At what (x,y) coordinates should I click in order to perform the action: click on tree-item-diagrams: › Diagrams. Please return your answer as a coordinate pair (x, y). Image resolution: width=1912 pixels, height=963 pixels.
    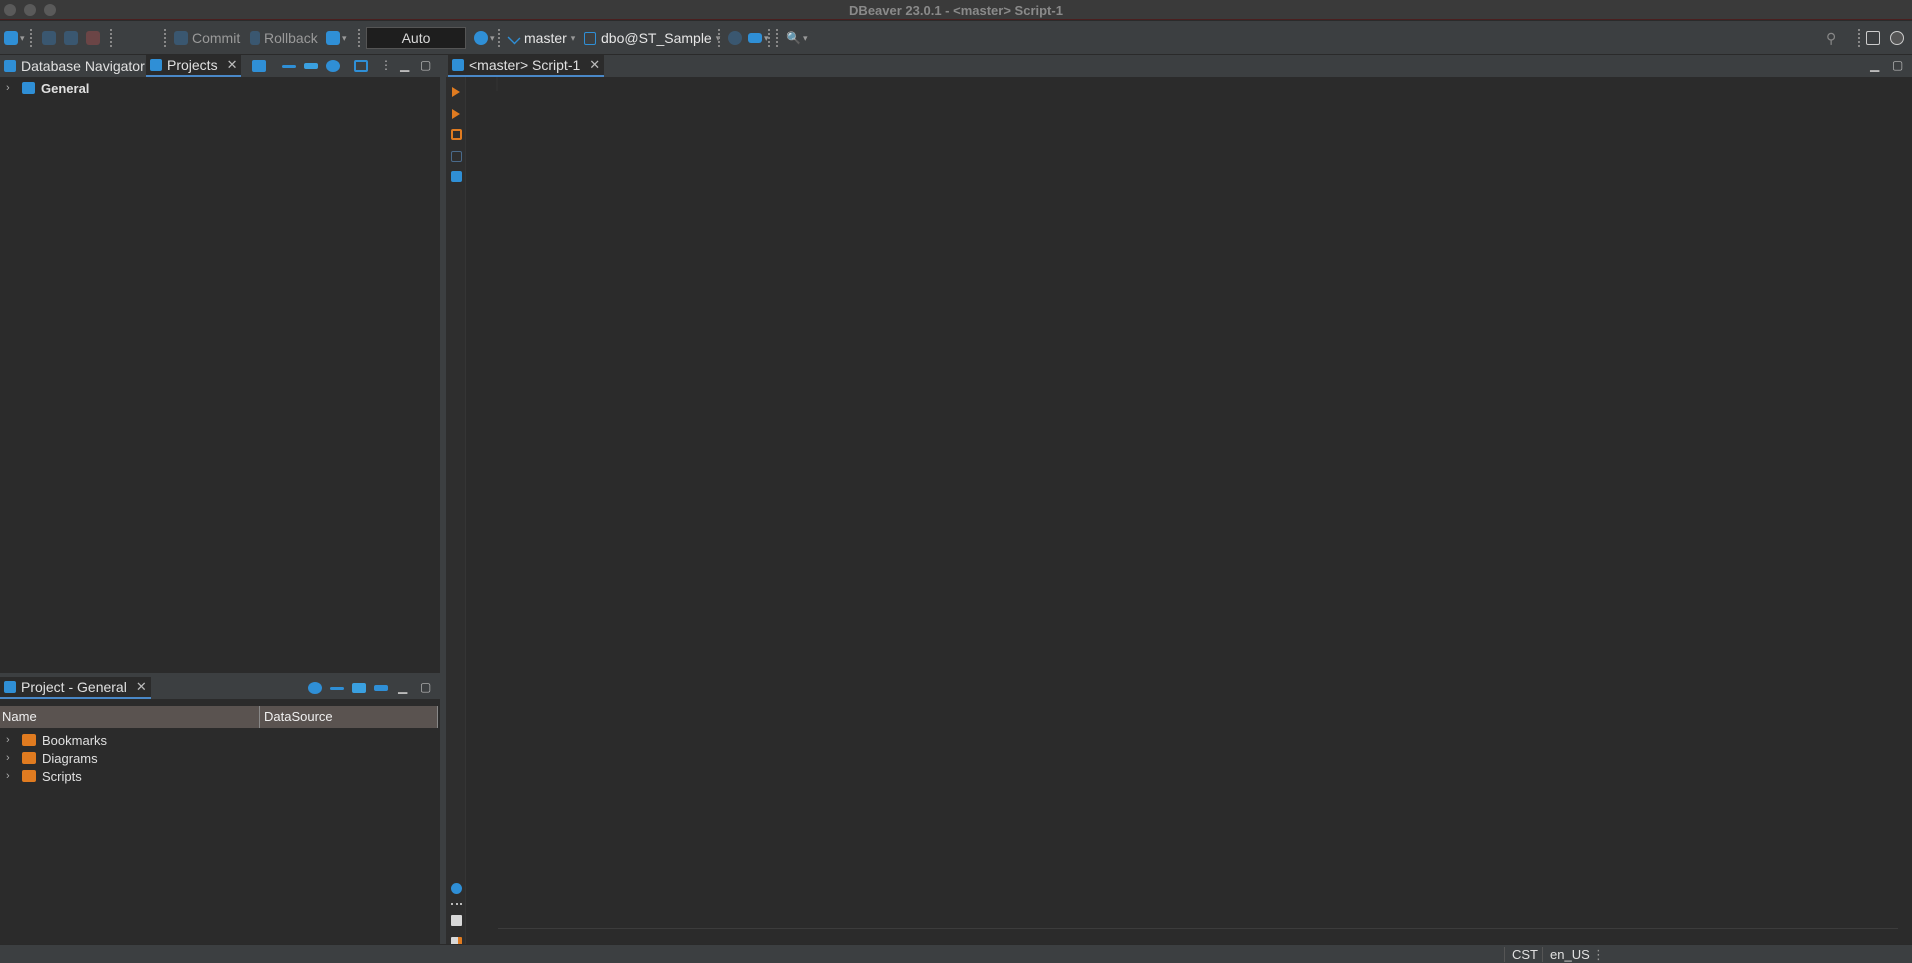
    Looking at the image, I should click on (52, 758).